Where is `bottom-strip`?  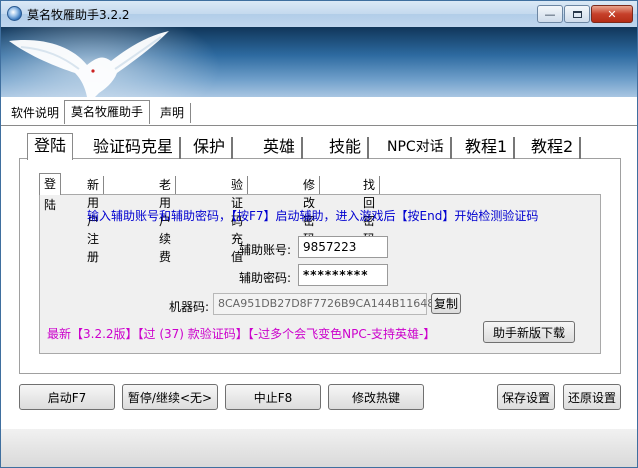 bottom-strip is located at coordinates (319, 448).